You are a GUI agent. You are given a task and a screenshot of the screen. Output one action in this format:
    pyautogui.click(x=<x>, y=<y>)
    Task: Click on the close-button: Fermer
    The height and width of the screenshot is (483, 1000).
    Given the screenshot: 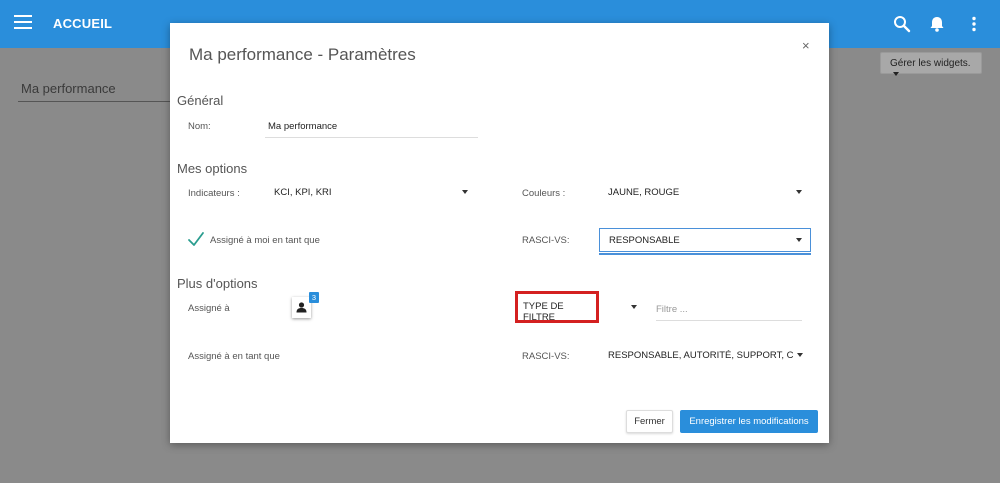 What is the action you would take?
    pyautogui.click(x=649, y=421)
    